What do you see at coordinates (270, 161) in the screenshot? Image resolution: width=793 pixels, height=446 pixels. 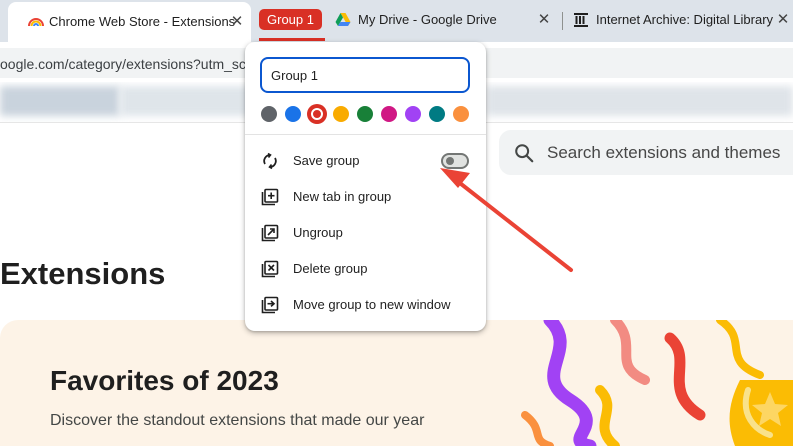 I see `sync-icon` at bounding box center [270, 161].